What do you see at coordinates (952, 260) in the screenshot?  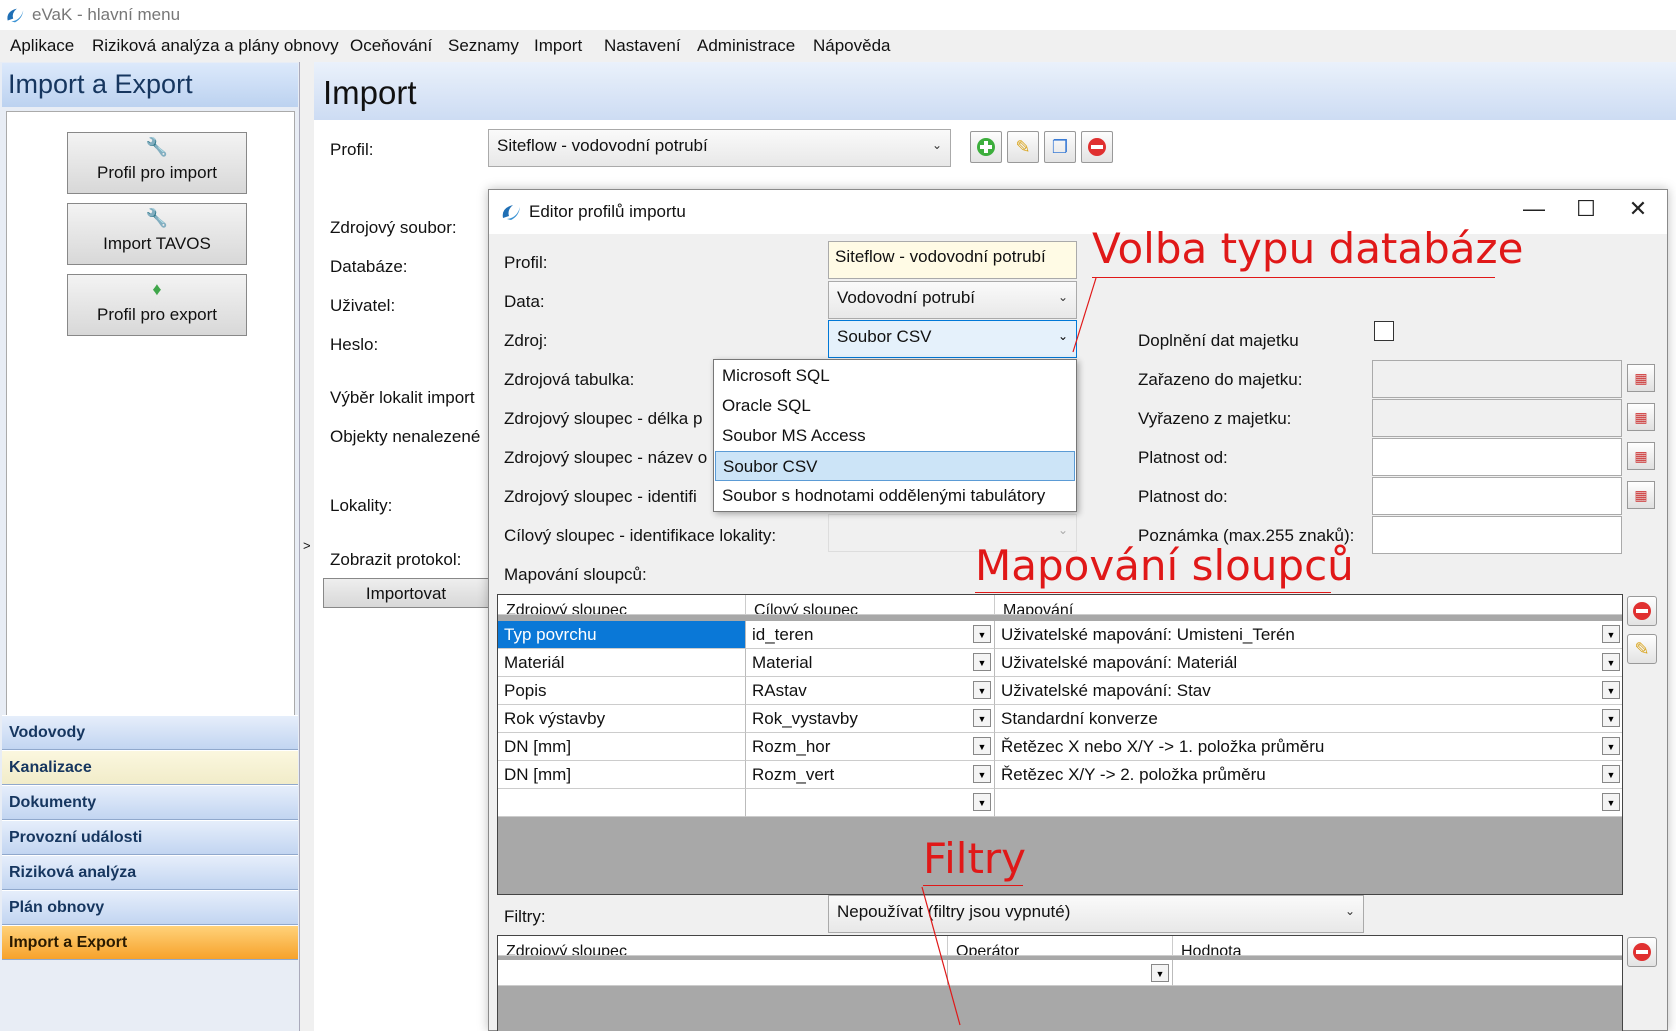 I see `dlg-profile-field: Siteflow - vodovodní potrubí` at bounding box center [952, 260].